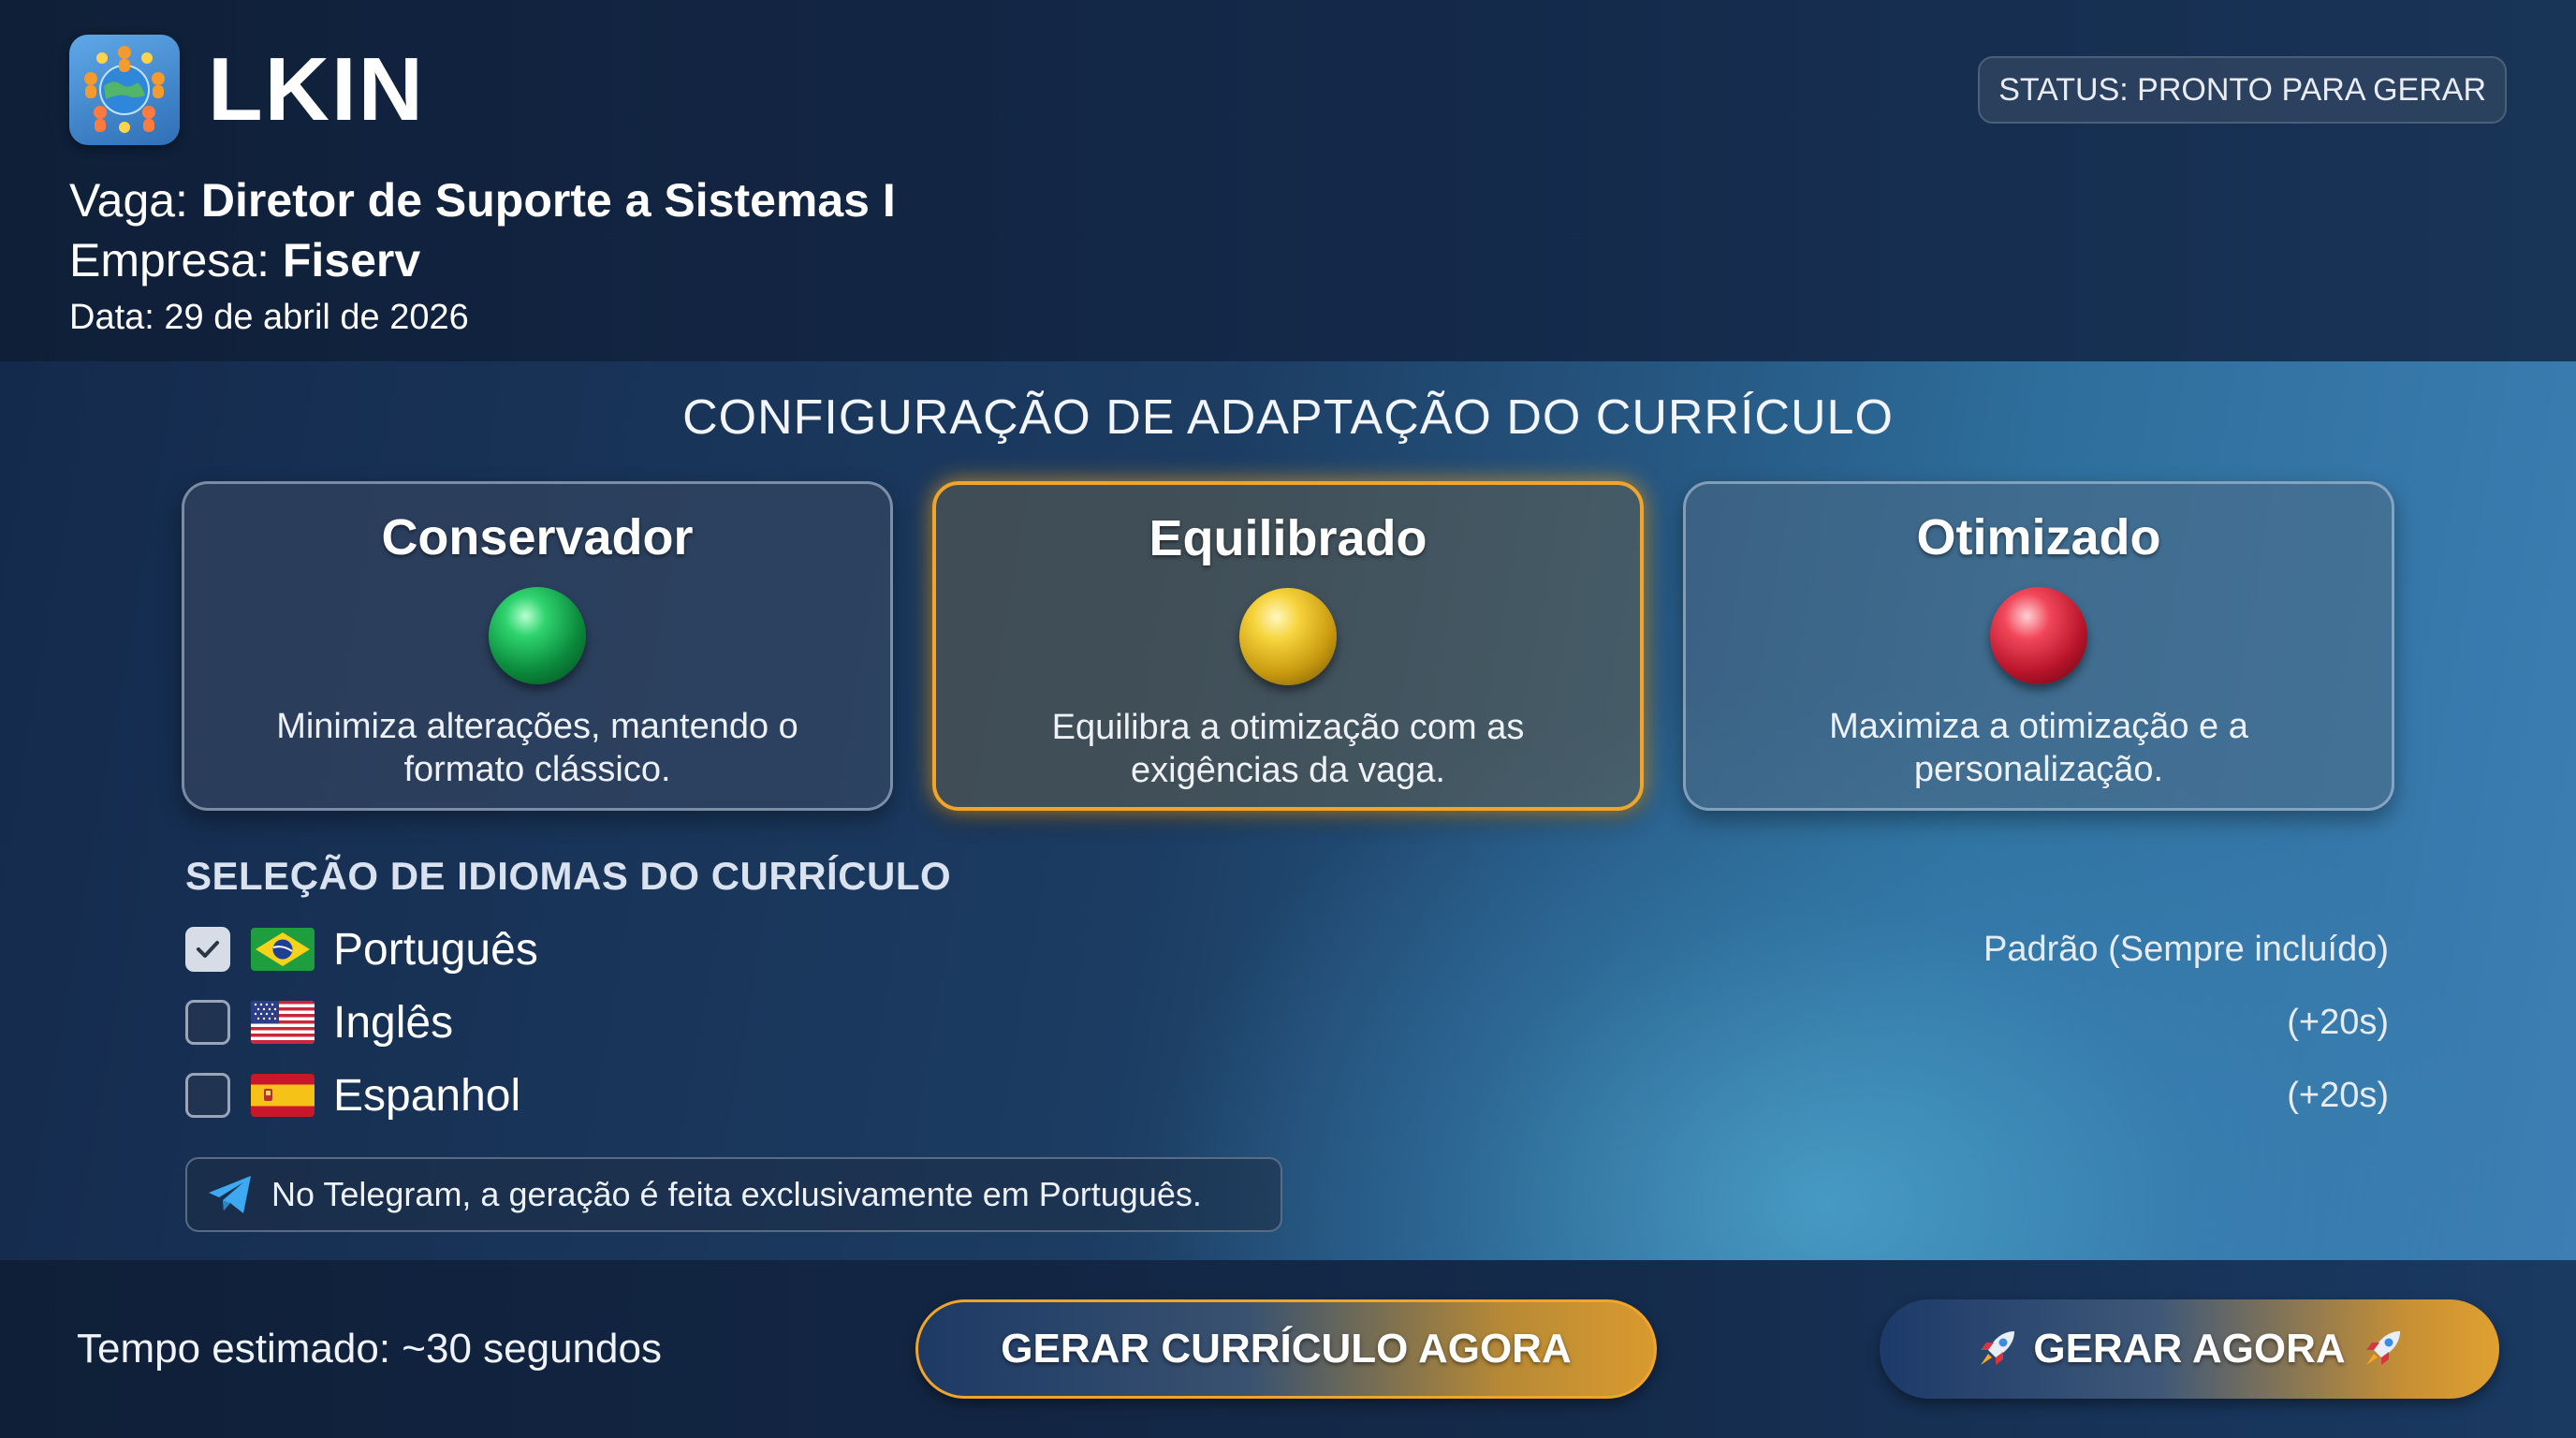 The width and height of the screenshot is (2576, 1438). What do you see at coordinates (1288, 538) in the screenshot?
I see `option-title: Equilibrado` at bounding box center [1288, 538].